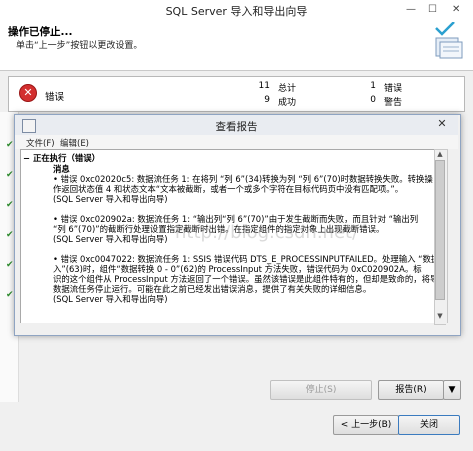 Image resolution: width=473 pixels, height=451 pixels. I want to click on total-count: 11, so click(264, 86).